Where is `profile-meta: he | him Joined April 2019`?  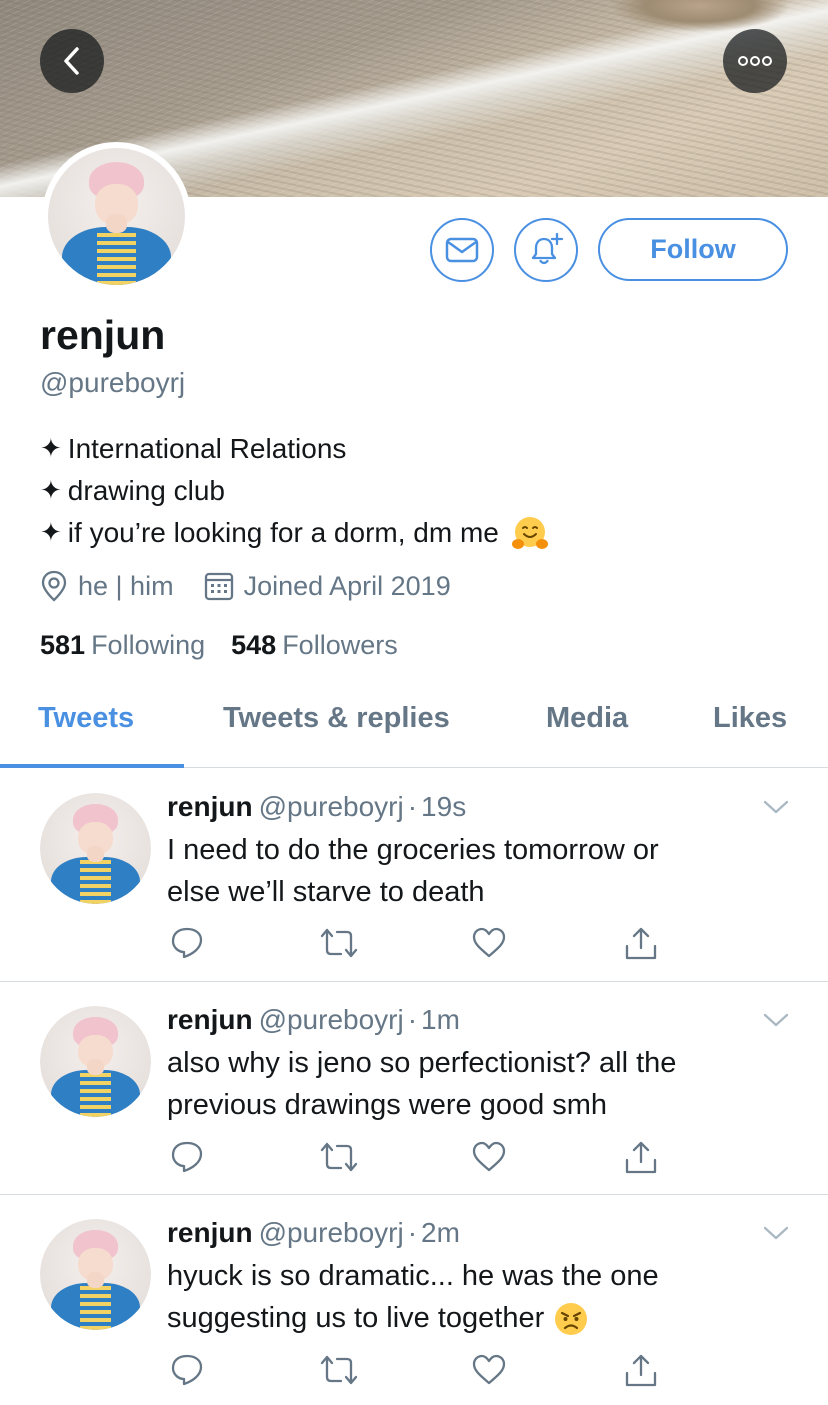 profile-meta: he | him Joined April 2019 is located at coordinates (260, 586).